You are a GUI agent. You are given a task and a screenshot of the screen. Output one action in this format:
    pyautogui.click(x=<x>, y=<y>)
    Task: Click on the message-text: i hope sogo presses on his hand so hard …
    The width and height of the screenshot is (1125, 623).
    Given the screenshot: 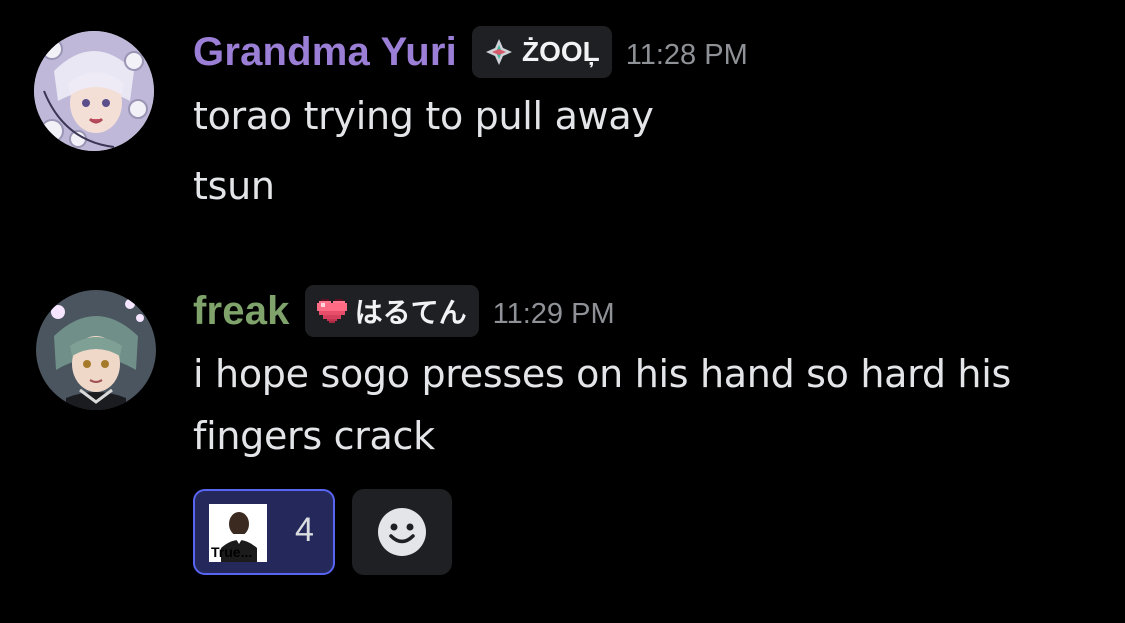 What is the action you would take?
    pyautogui.click(x=602, y=374)
    